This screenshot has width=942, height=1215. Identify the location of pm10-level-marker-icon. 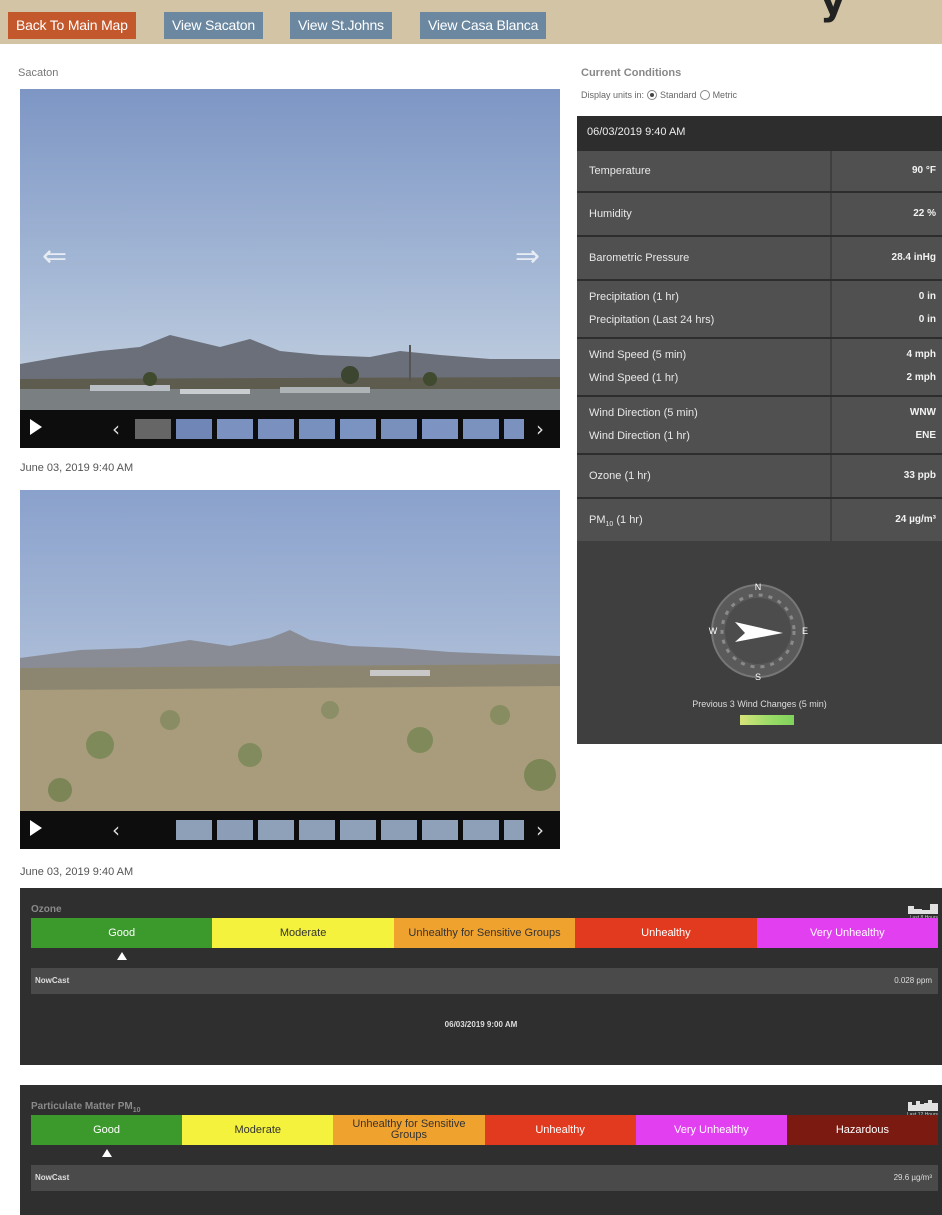
(106, 1153).